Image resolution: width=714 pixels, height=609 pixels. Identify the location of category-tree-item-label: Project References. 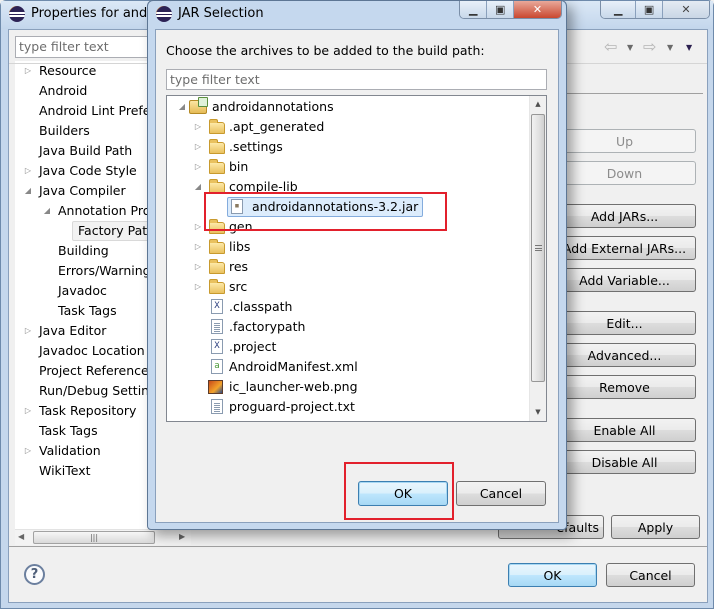
(97, 370).